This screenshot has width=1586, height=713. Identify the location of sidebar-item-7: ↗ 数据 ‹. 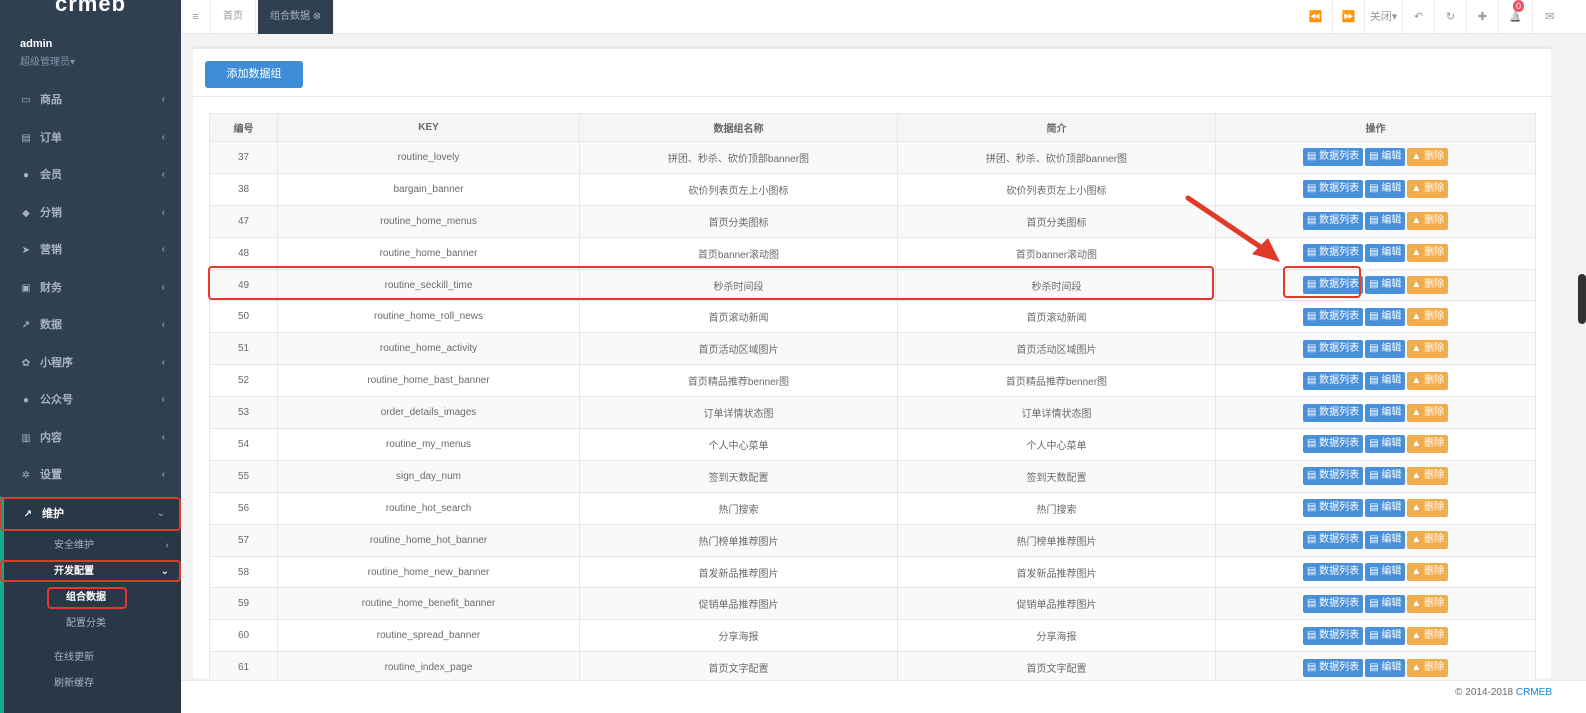
(90, 325).